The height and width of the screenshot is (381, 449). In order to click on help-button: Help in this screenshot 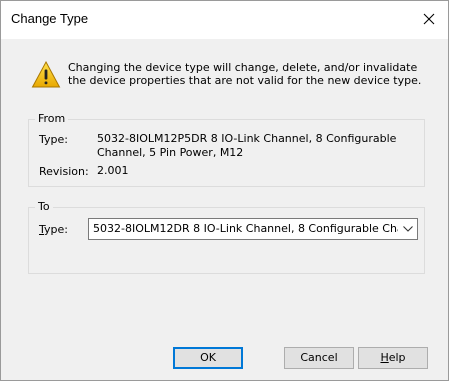, I will do `click(393, 358)`.